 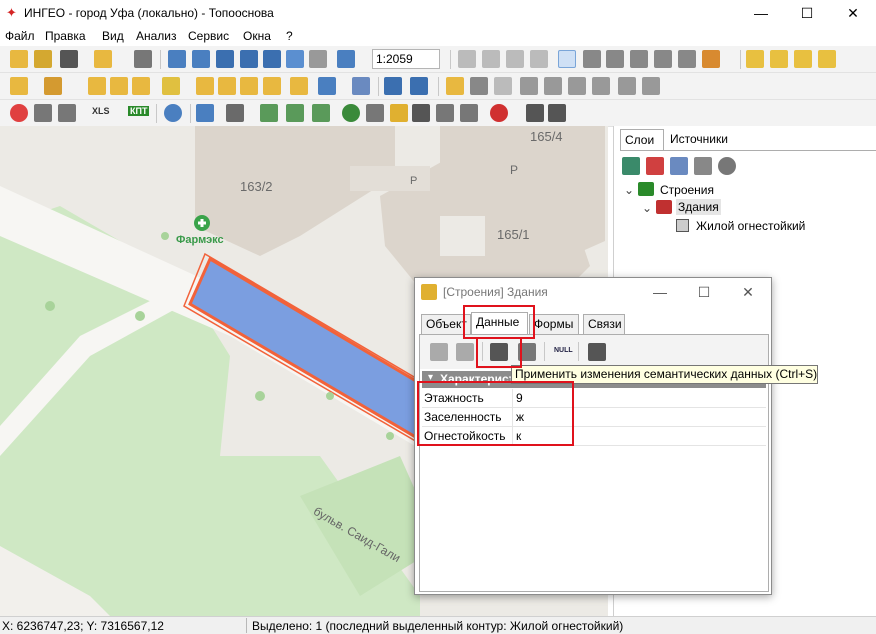 What do you see at coordinates (445, 113) in the screenshot?
I see `height-icon` at bounding box center [445, 113].